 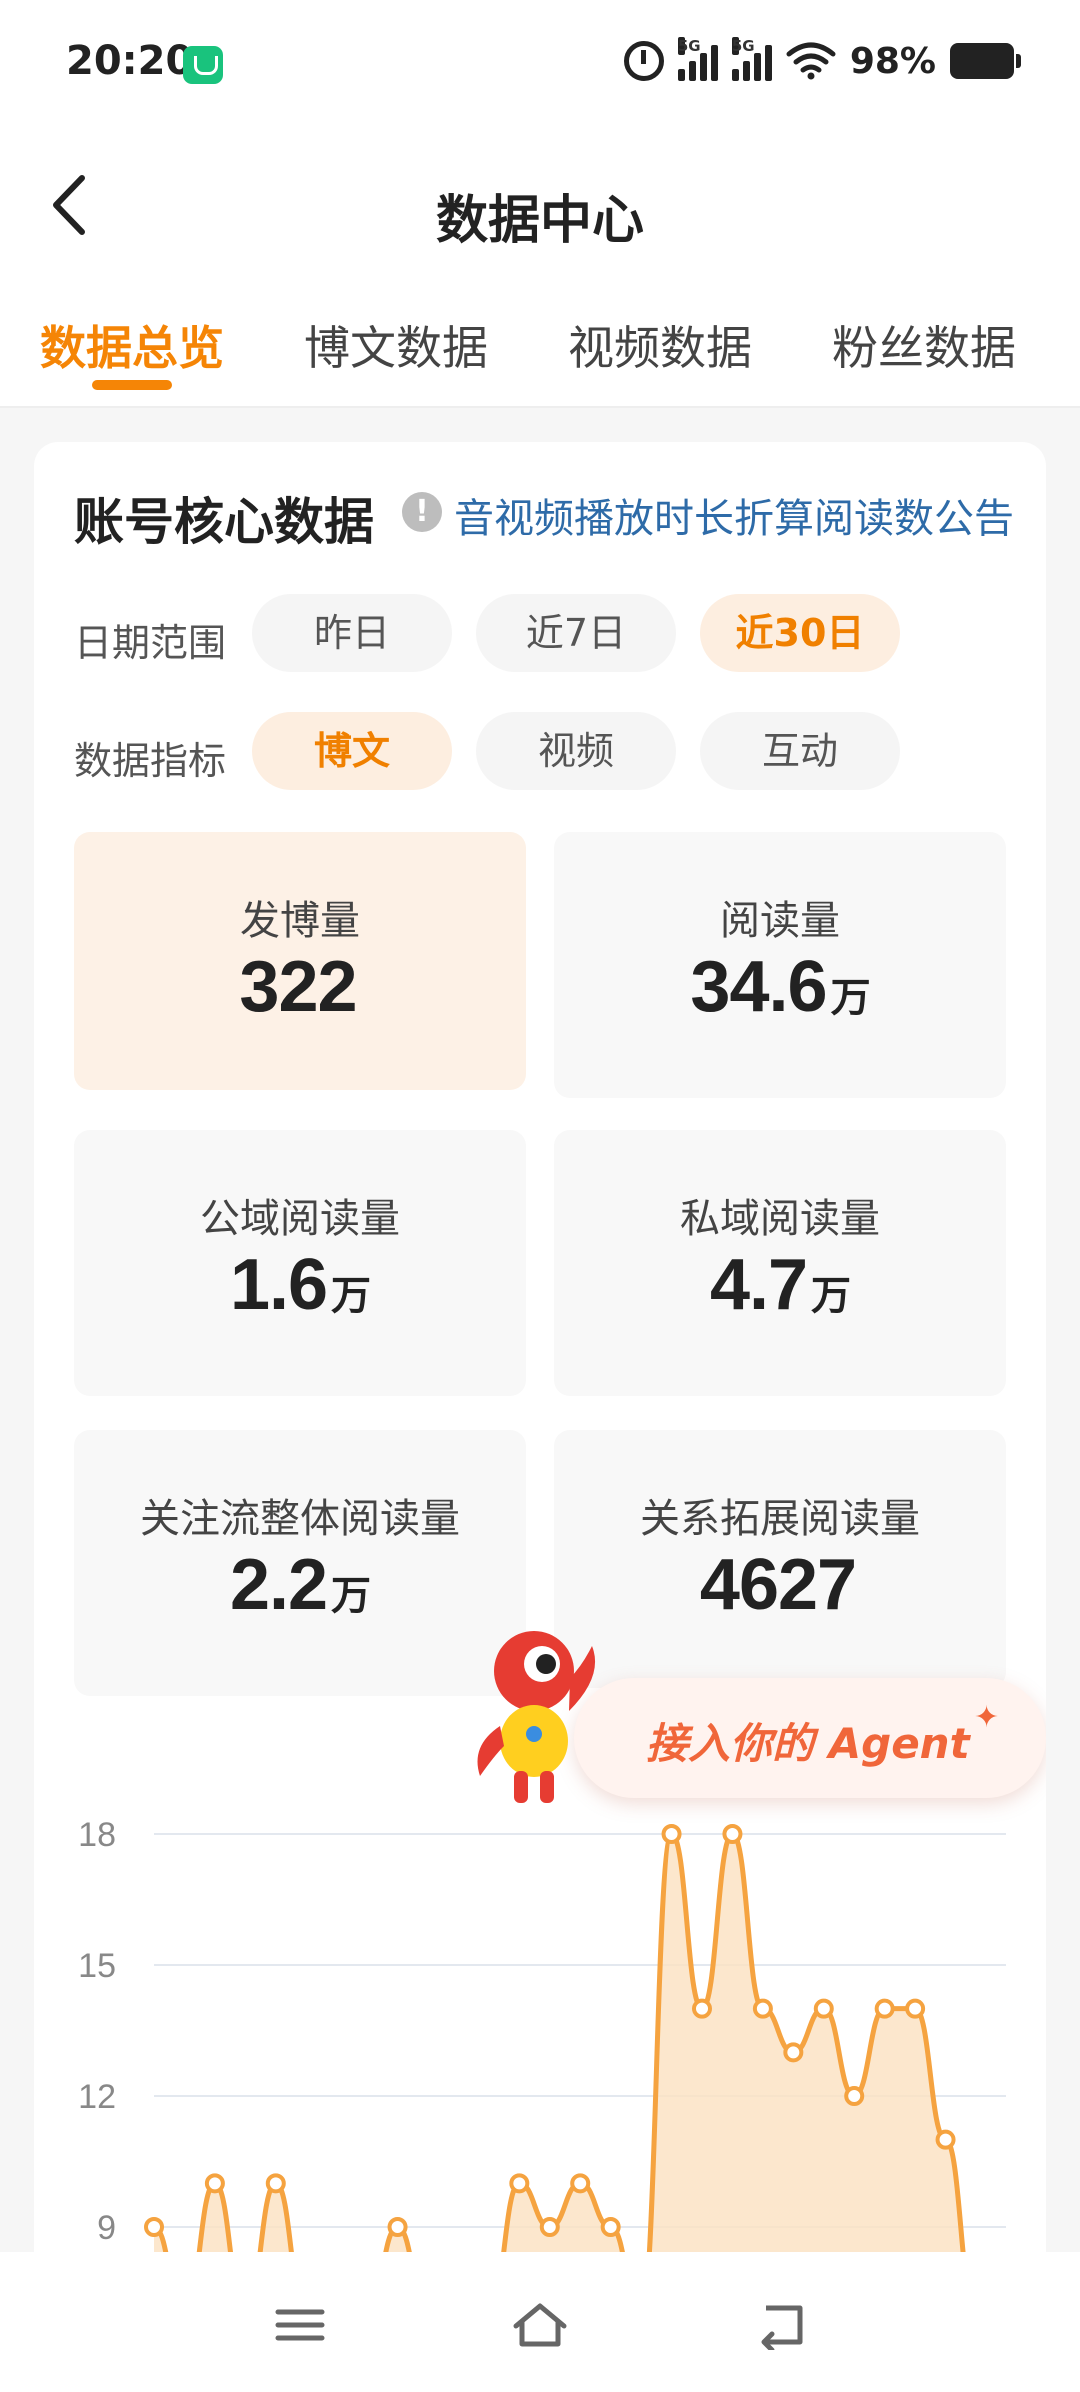 I want to click on nav-bar: 数据中心, so click(x=540, y=205).